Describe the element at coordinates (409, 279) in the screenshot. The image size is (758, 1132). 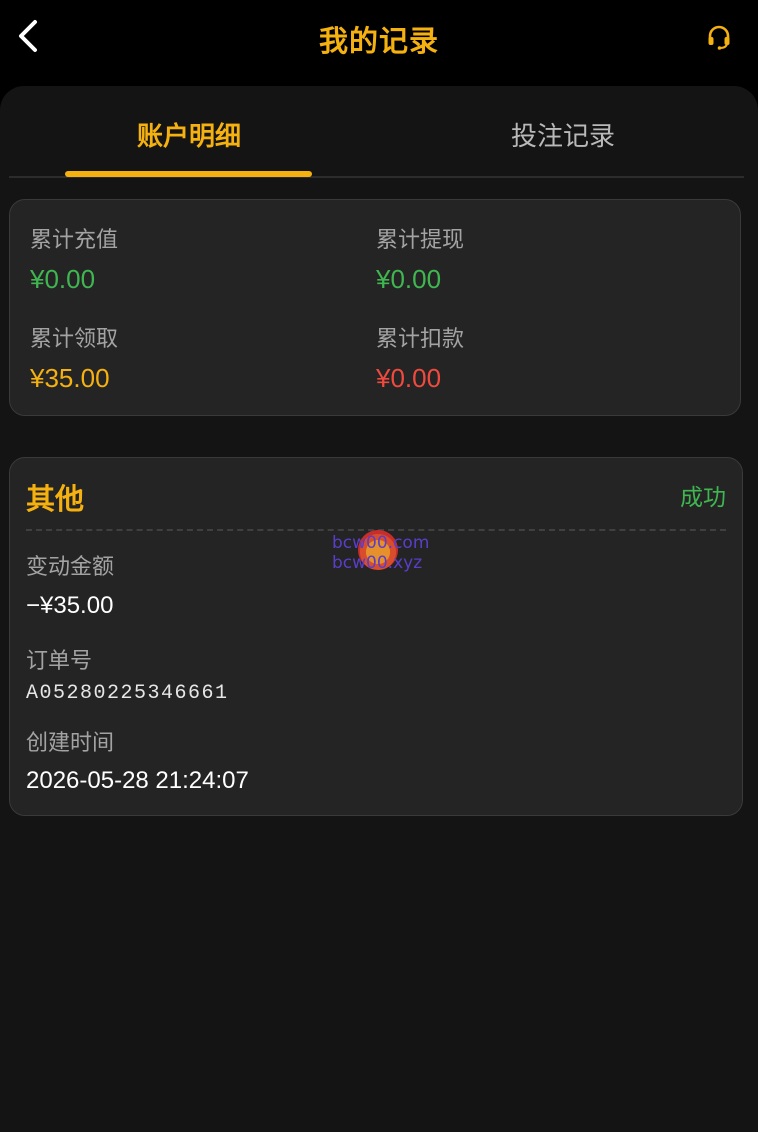
I see `total-withdraw-value: ¥0.00` at that location.